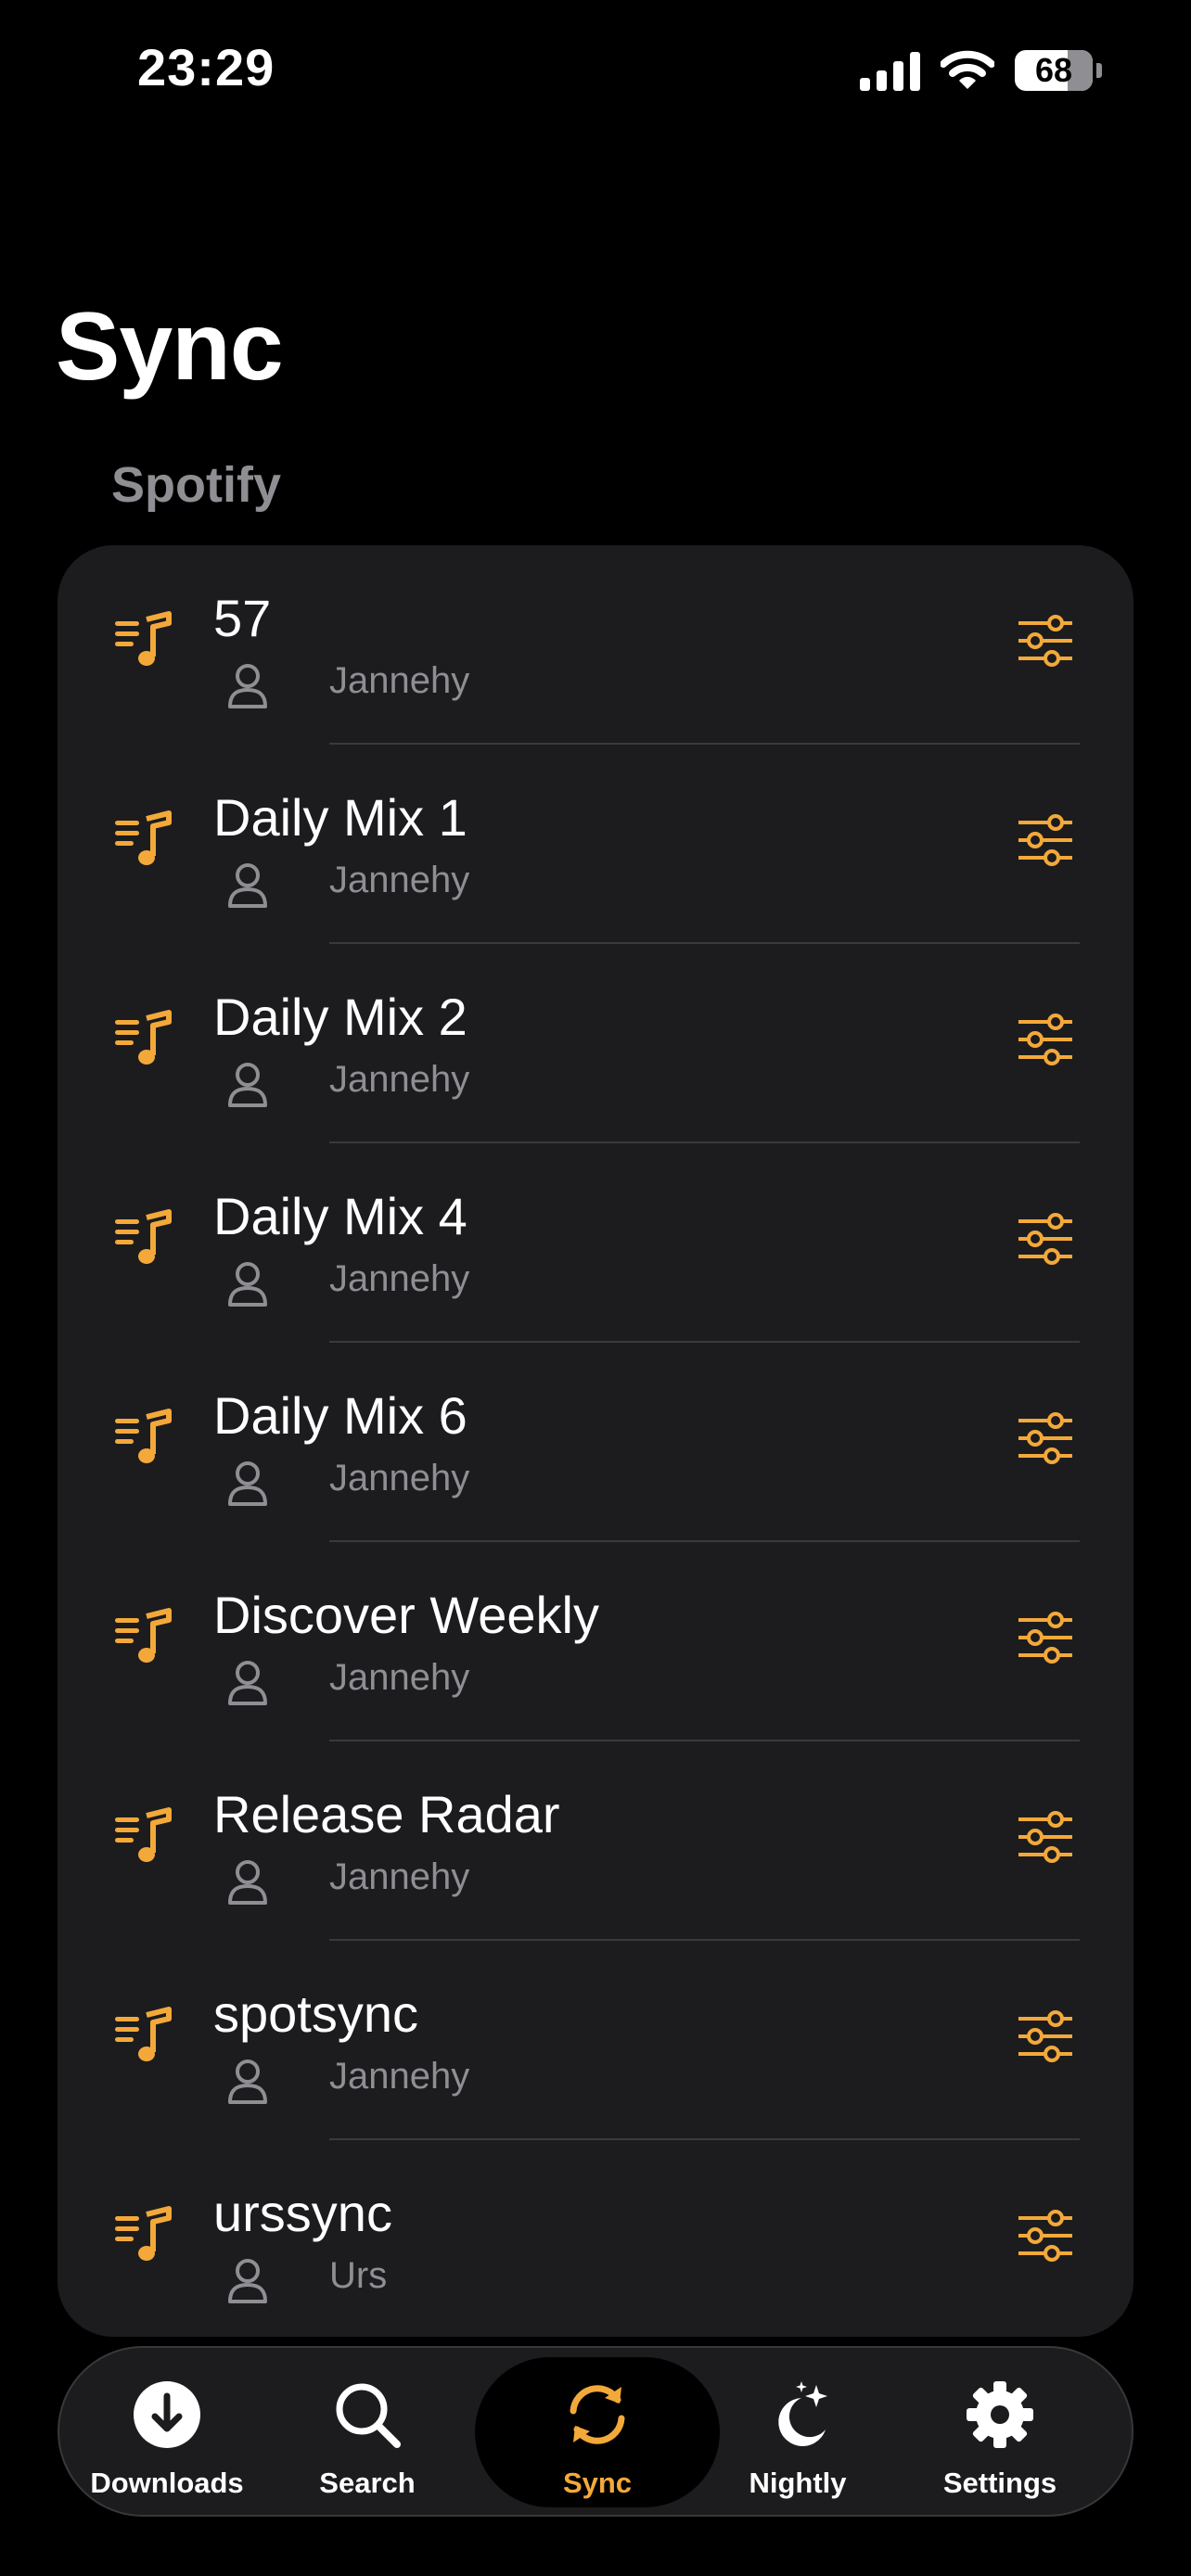 The width and height of the screenshot is (1191, 2576). What do you see at coordinates (597, 2483) in the screenshot?
I see `tab-label: Sync` at bounding box center [597, 2483].